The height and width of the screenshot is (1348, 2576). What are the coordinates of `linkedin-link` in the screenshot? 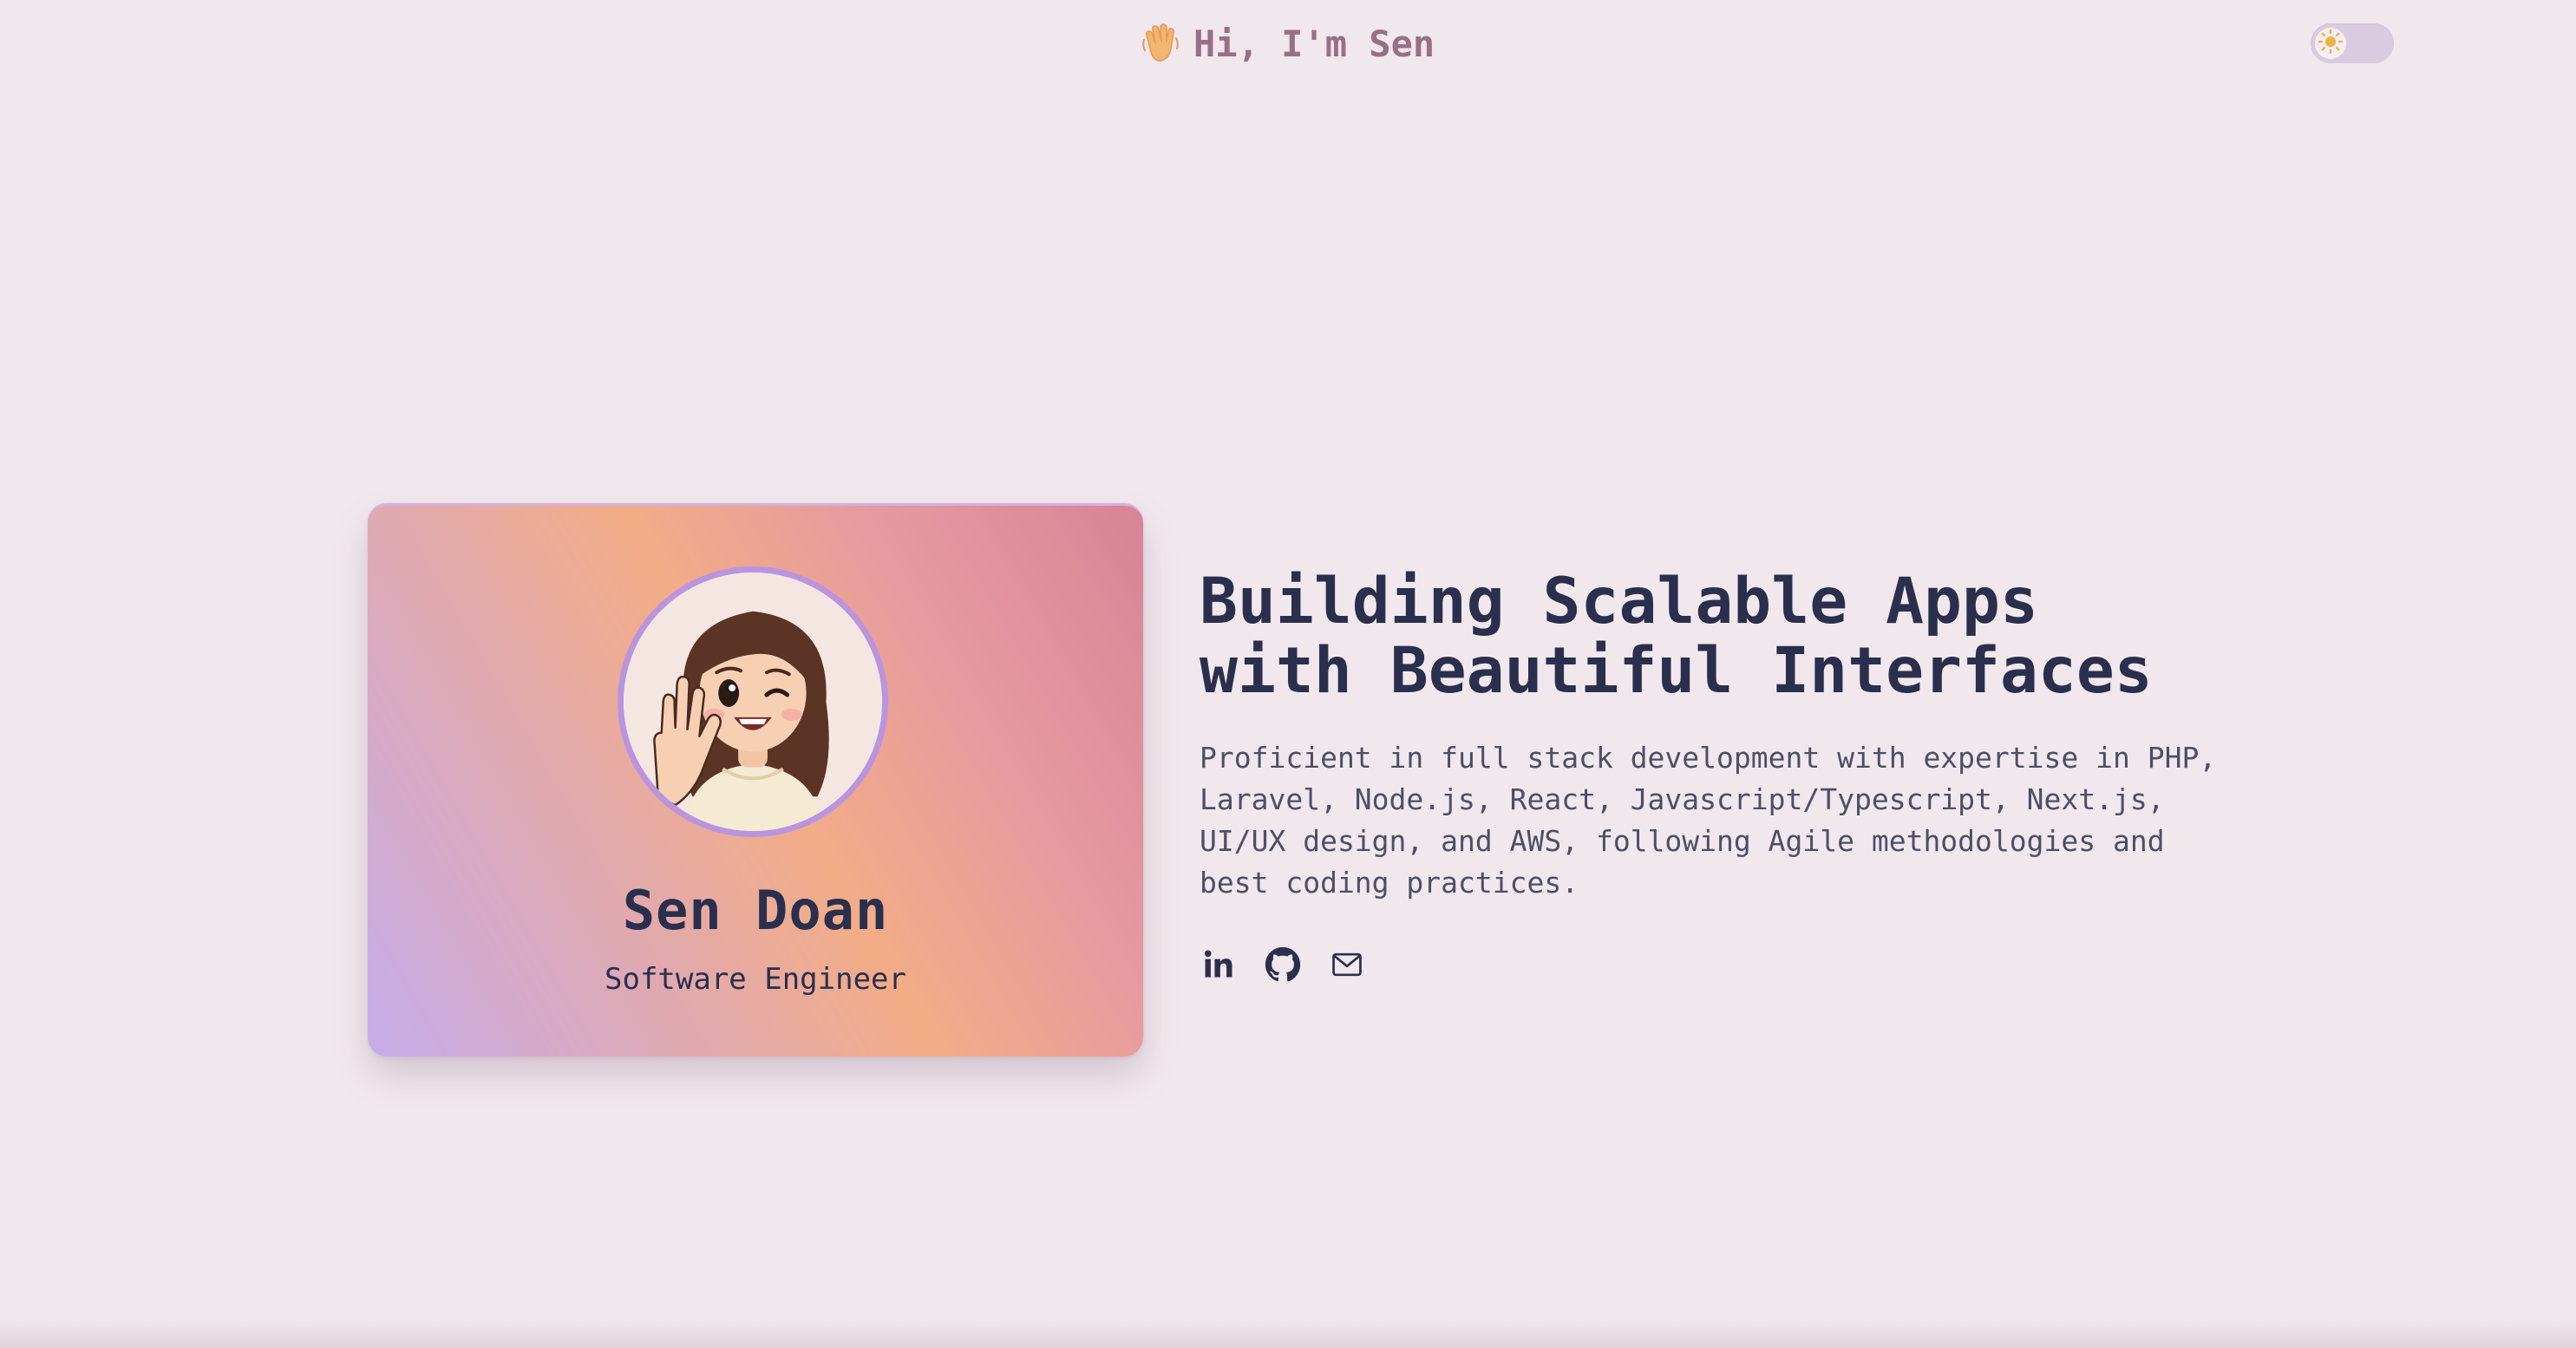 It's located at (1219, 966).